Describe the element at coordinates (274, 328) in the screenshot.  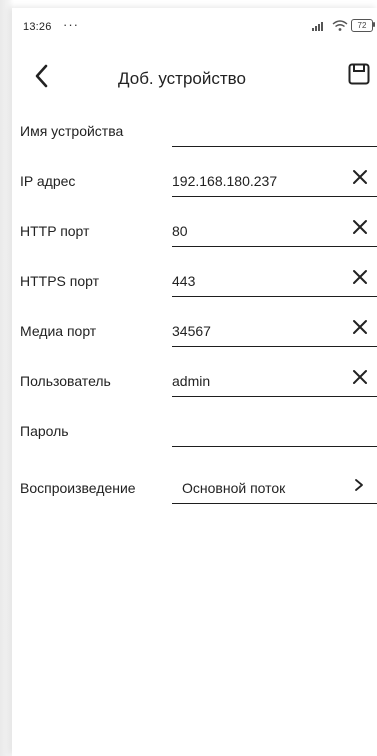
I see `media-port-field: 34567` at that location.